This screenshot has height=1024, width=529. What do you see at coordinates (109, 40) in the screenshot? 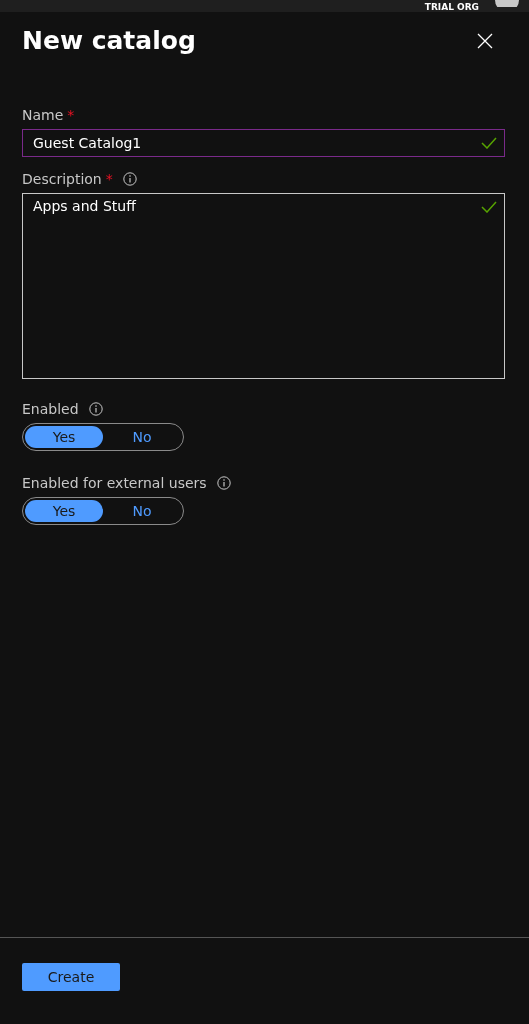
I see `panel-title: New catalog` at bounding box center [109, 40].